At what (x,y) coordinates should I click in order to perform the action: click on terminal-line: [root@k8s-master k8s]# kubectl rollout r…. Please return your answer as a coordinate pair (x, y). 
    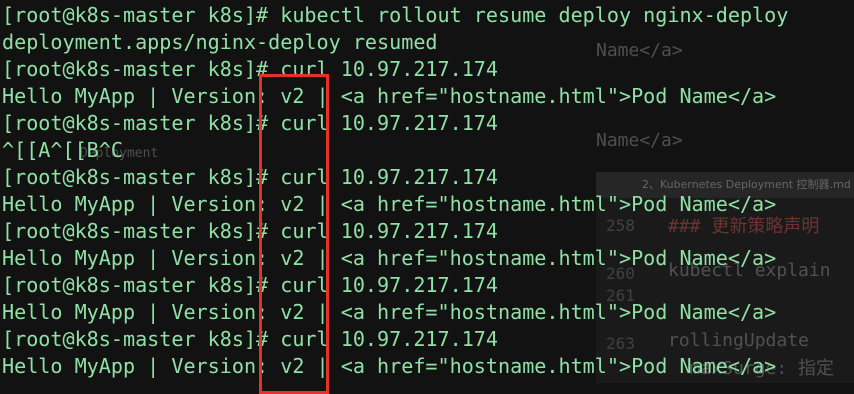
    Looking at the image, I should click on (395, 15).